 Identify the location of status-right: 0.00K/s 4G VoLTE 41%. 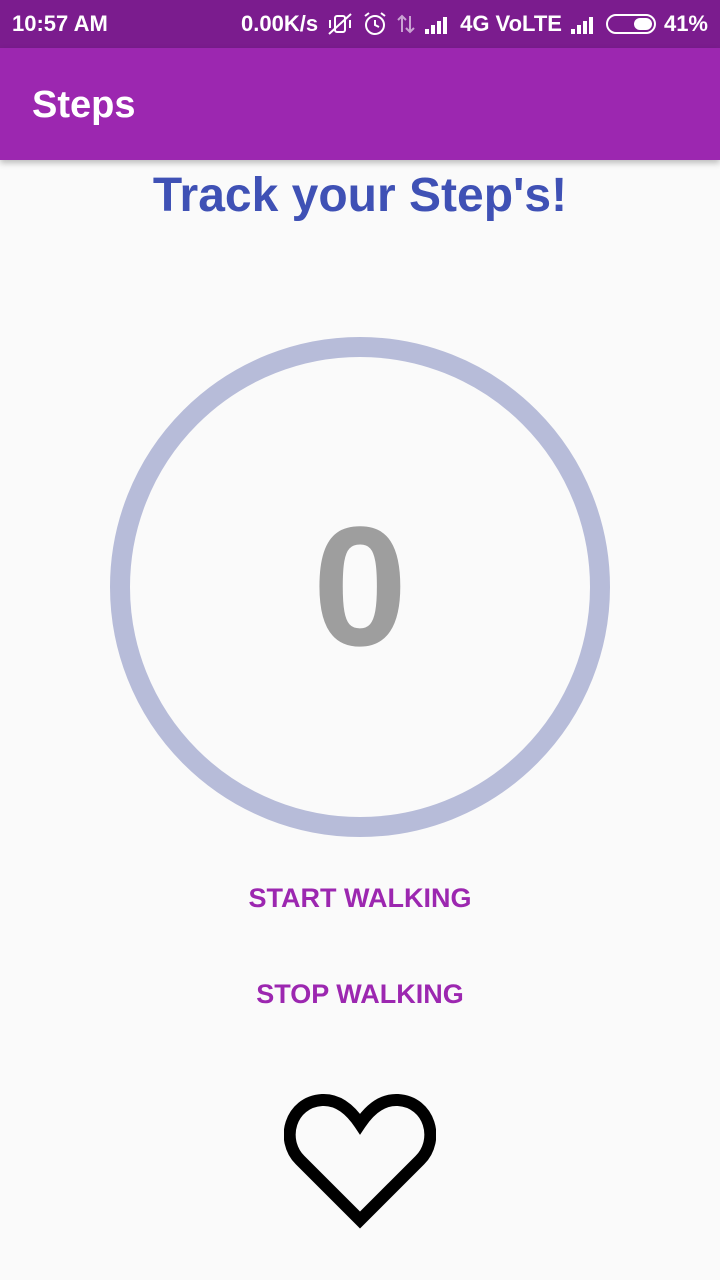
(474, 24).